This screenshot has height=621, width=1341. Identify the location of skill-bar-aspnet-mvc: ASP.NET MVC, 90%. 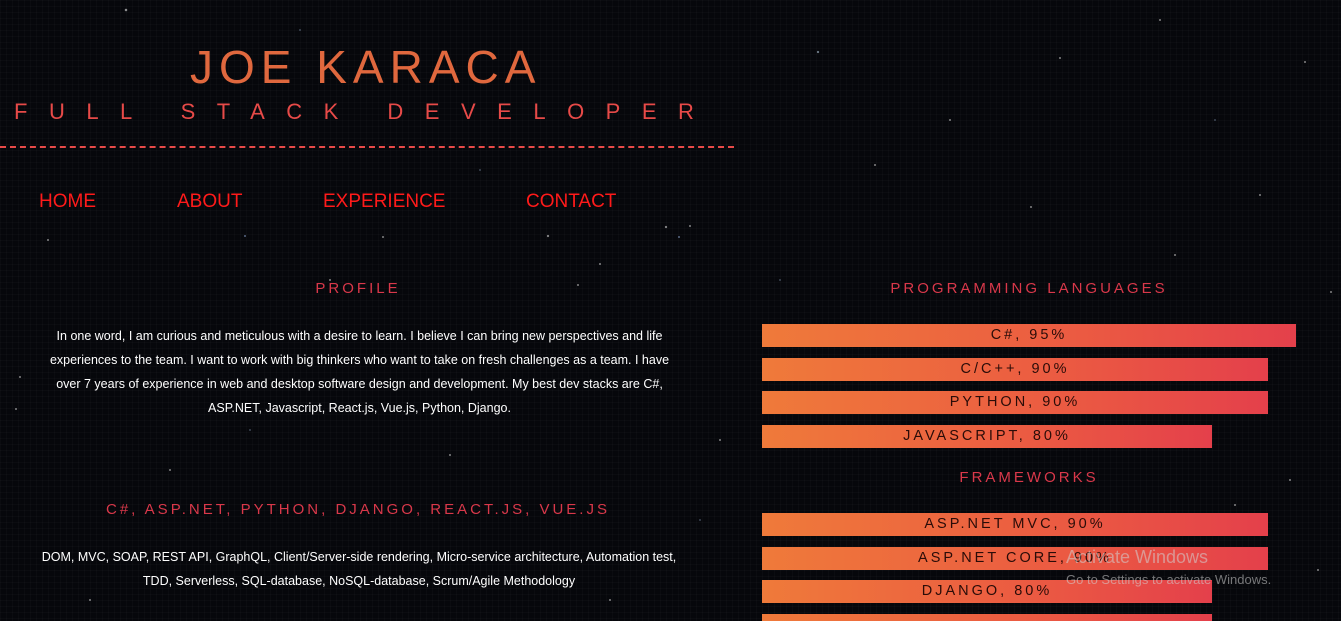
(1015, 524).